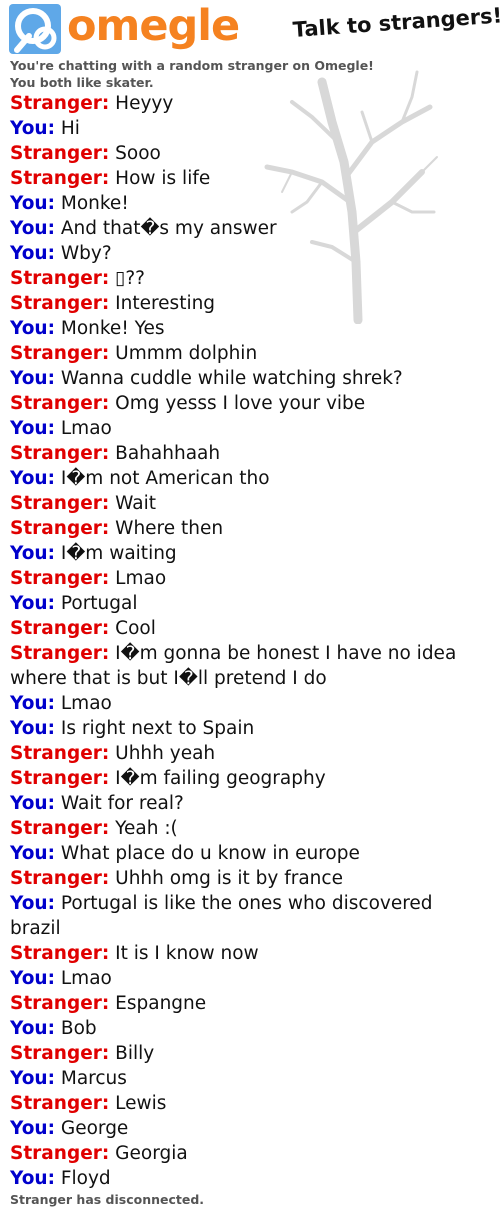 Image resolution: width=500 pixels, height=1208 pixels. I want to click on chat-message: You: Monke! Yes, so click(247, 328).